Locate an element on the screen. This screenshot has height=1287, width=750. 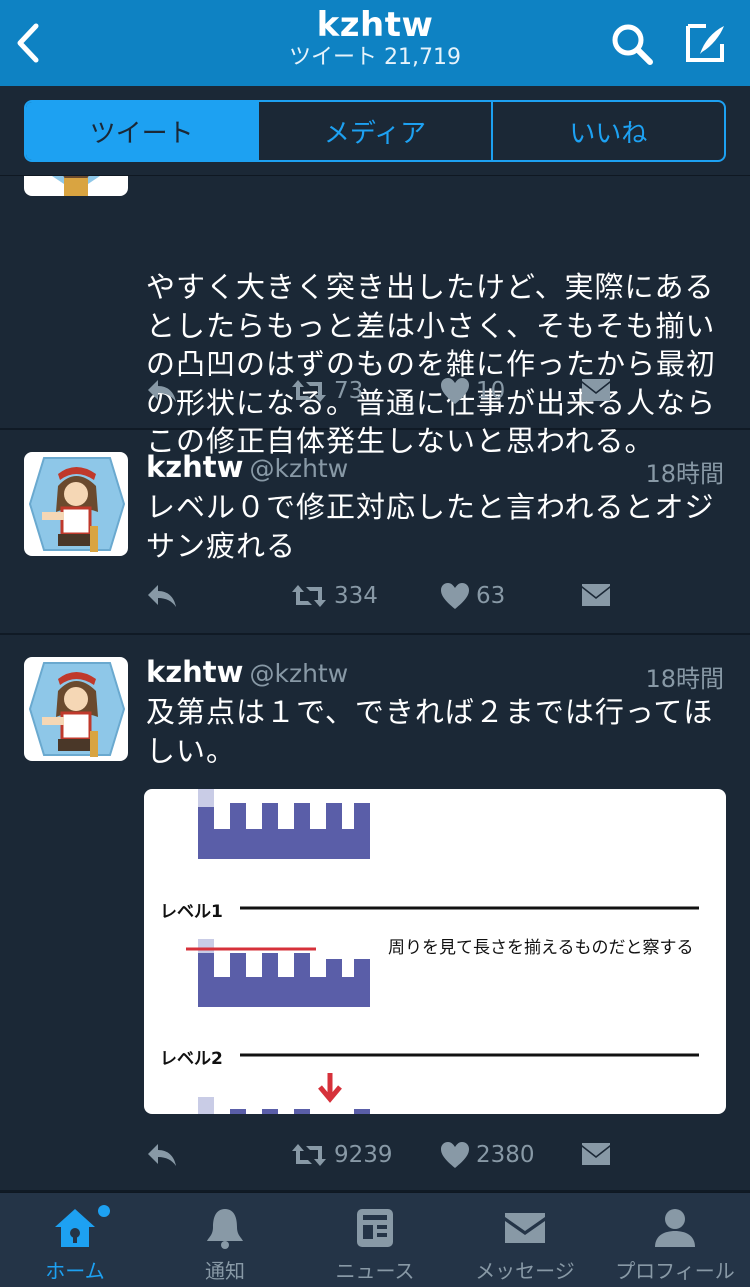
tab-label: ニュース is located at coordinates (375, 1271).